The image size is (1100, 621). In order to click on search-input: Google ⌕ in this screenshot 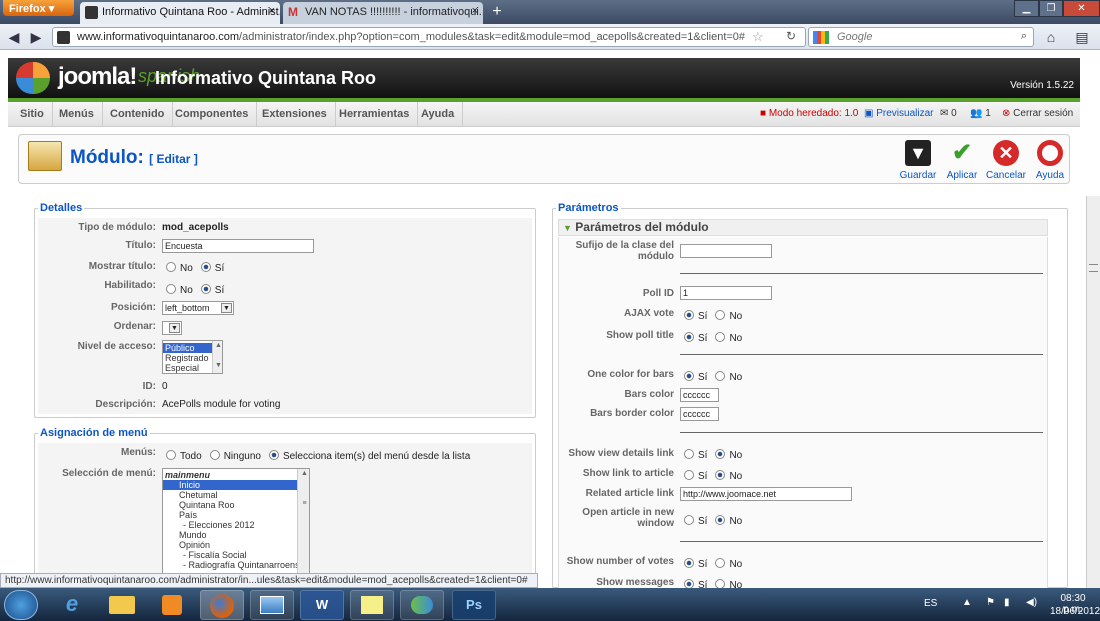, I will do `click(921, 37)`.